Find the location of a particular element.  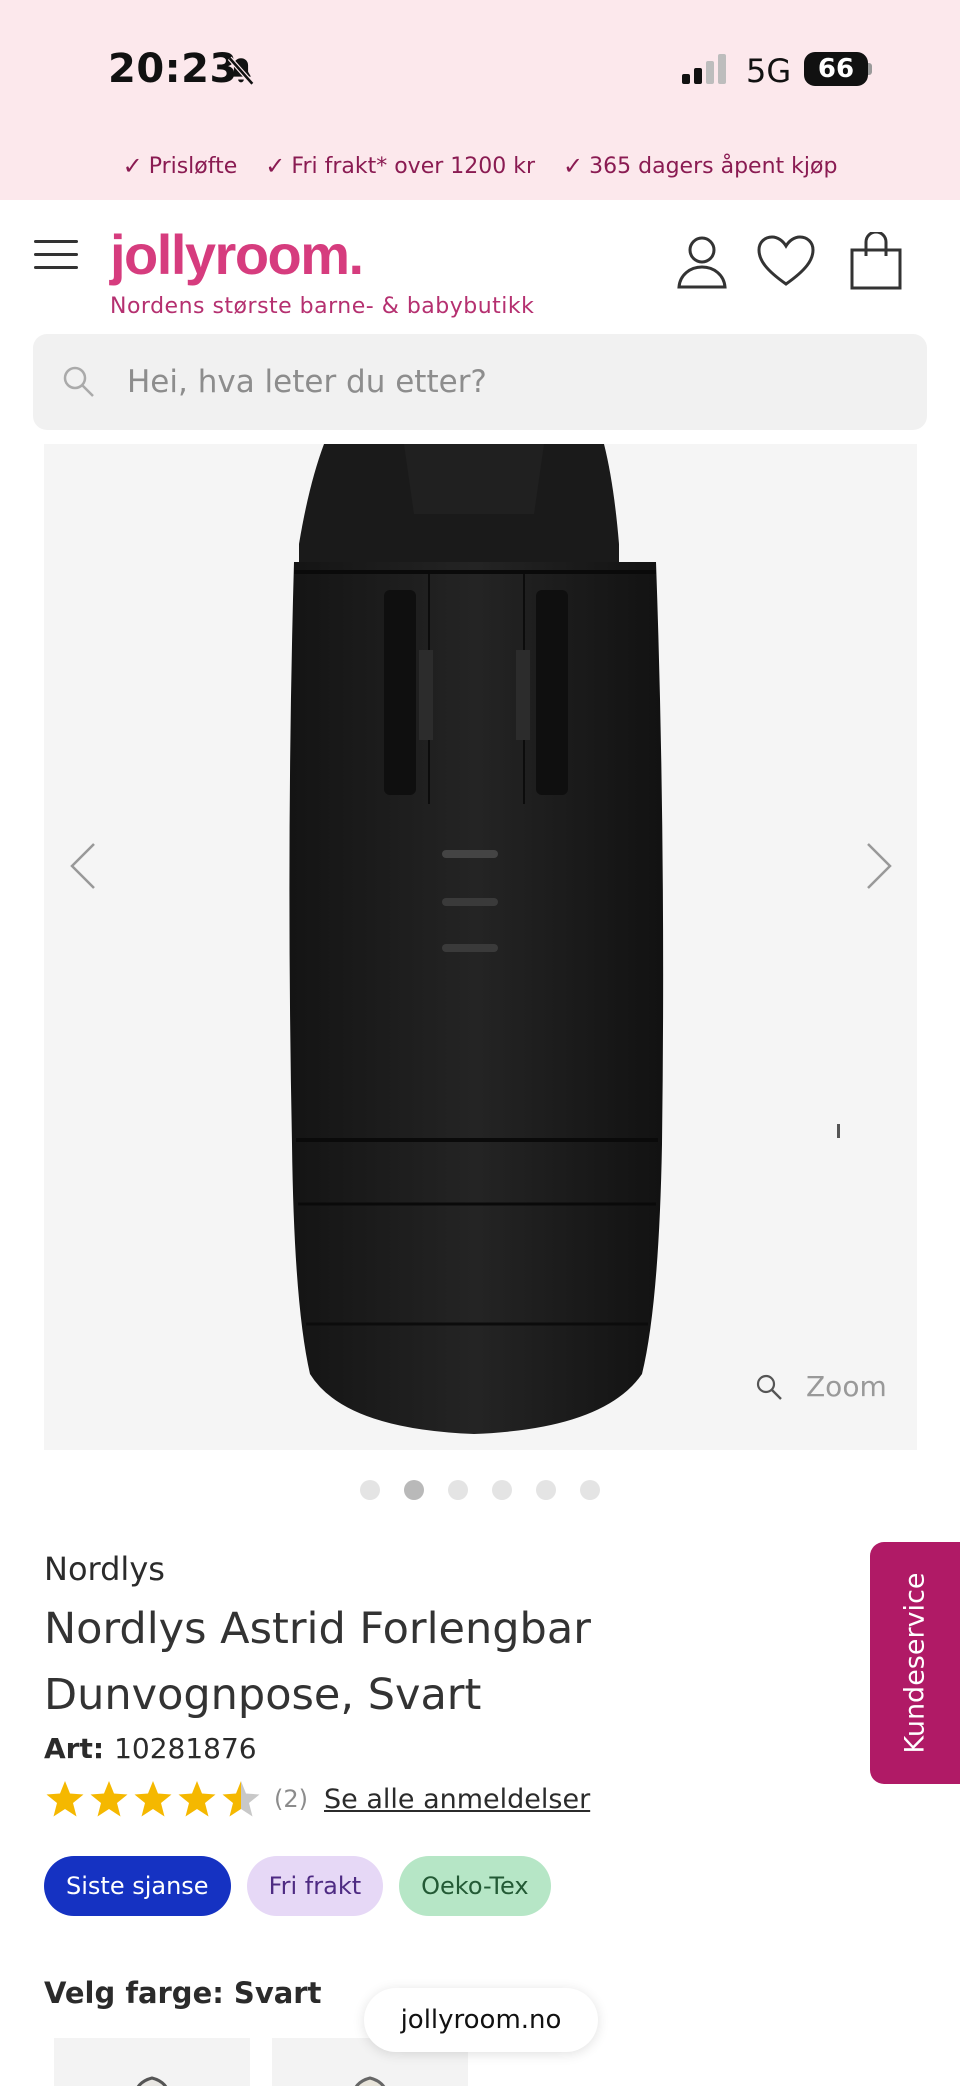

cart-bag-icon is located at coordinates (876, 262).